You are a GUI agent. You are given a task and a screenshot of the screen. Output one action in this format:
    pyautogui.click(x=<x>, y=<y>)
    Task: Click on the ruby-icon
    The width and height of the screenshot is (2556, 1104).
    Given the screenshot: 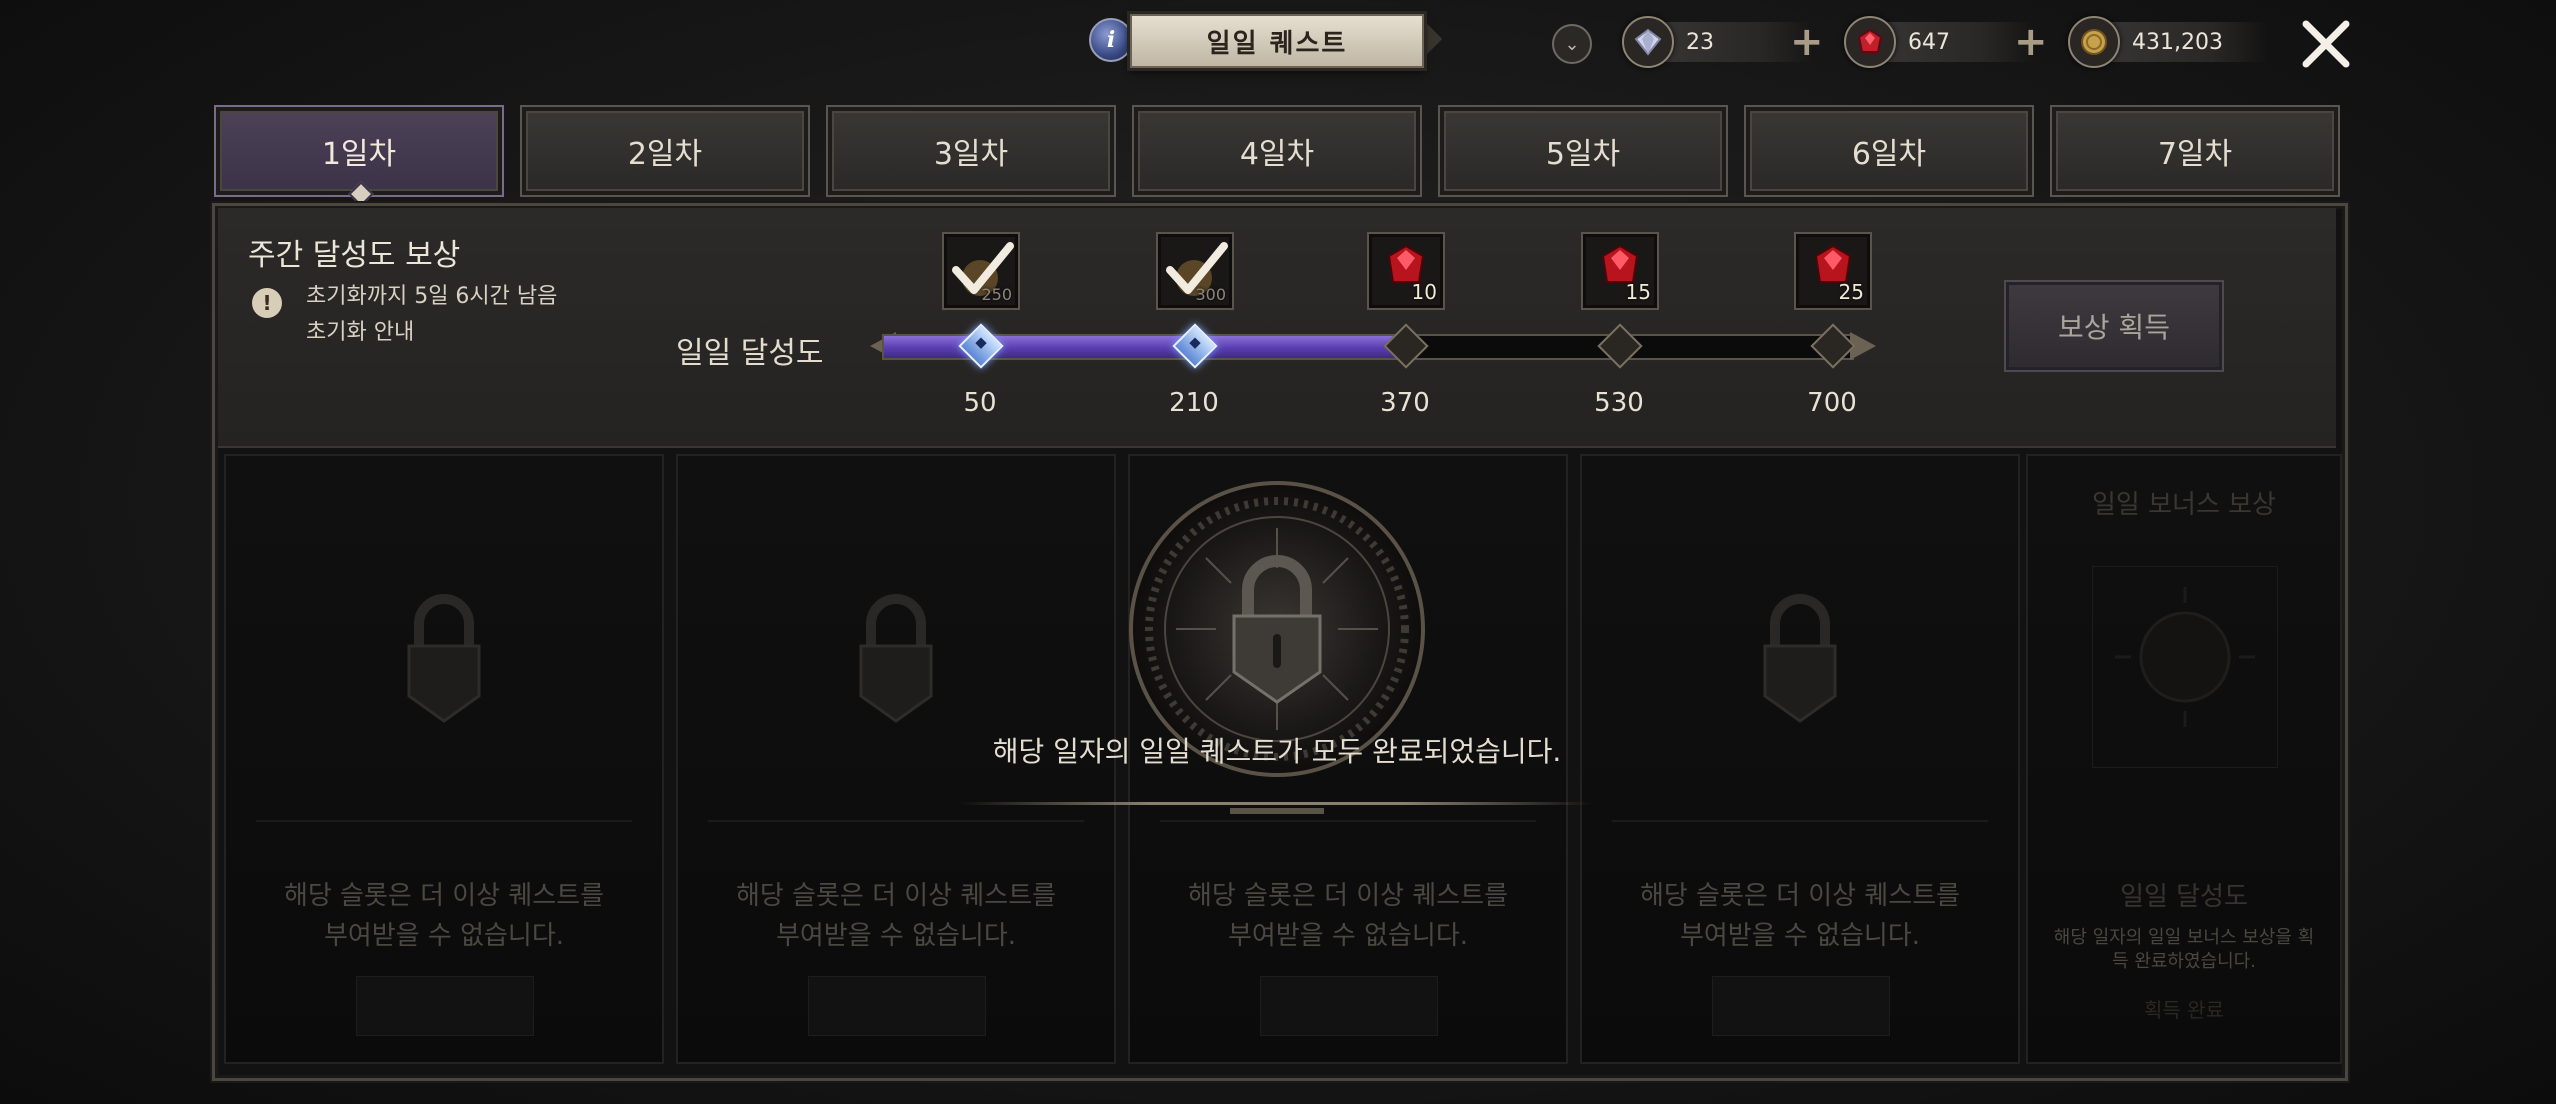 What is the action you would take?
    pyautogui.click(x=1870, y=42)
    